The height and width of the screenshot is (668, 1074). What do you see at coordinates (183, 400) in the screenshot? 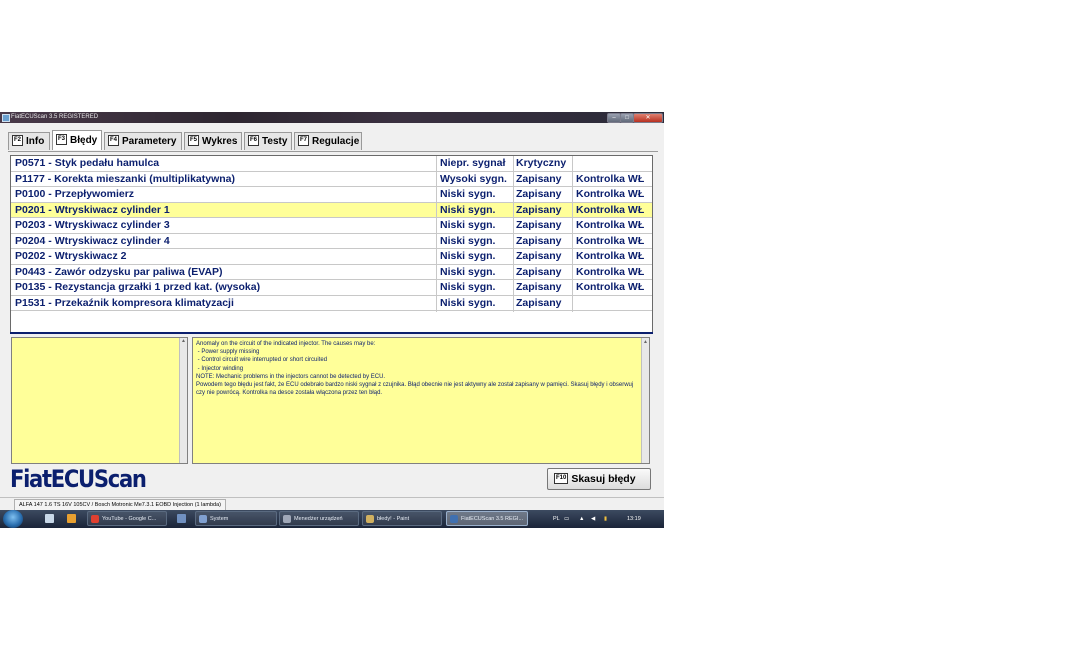
I see `left-pane-scrollbar: ▲` at bounding box center [183, 400].